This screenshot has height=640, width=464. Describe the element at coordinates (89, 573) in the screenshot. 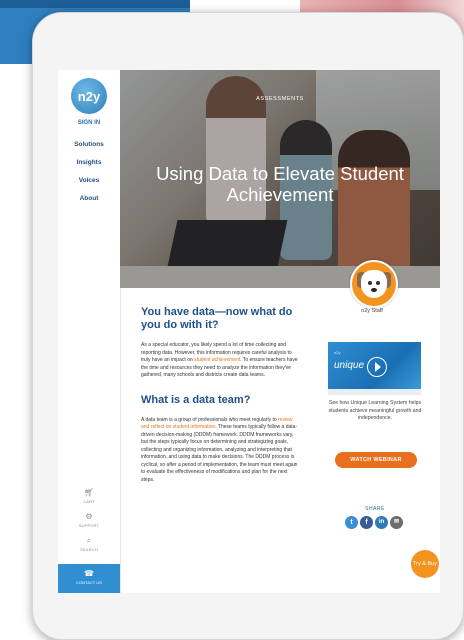

I see `headset-icon: ☎︎` at that location.